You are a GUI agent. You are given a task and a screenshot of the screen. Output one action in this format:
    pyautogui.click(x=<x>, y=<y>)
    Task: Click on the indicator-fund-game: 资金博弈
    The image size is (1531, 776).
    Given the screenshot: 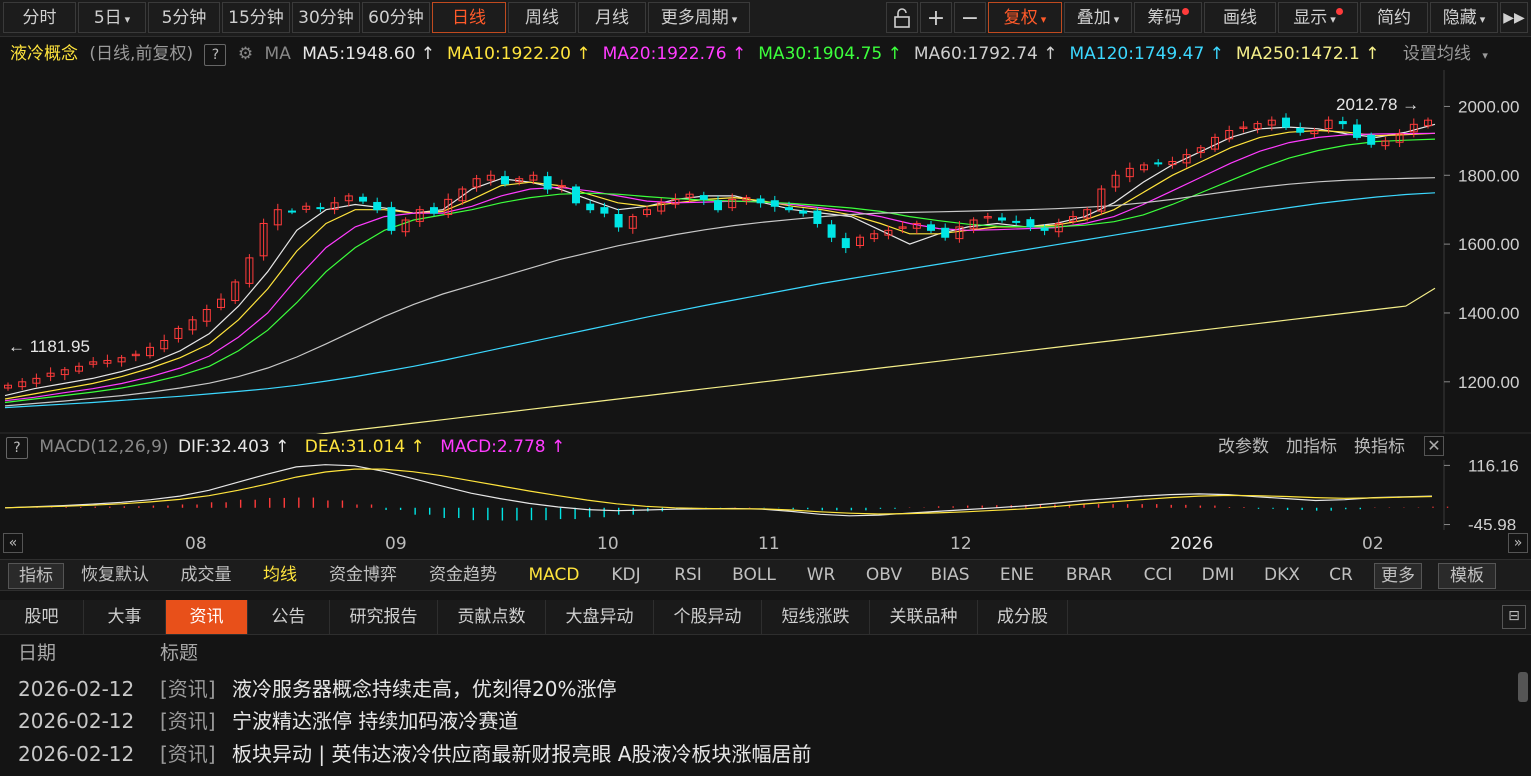 What is the action you would take?
    pyautogui.click(x=363, y=575)
    